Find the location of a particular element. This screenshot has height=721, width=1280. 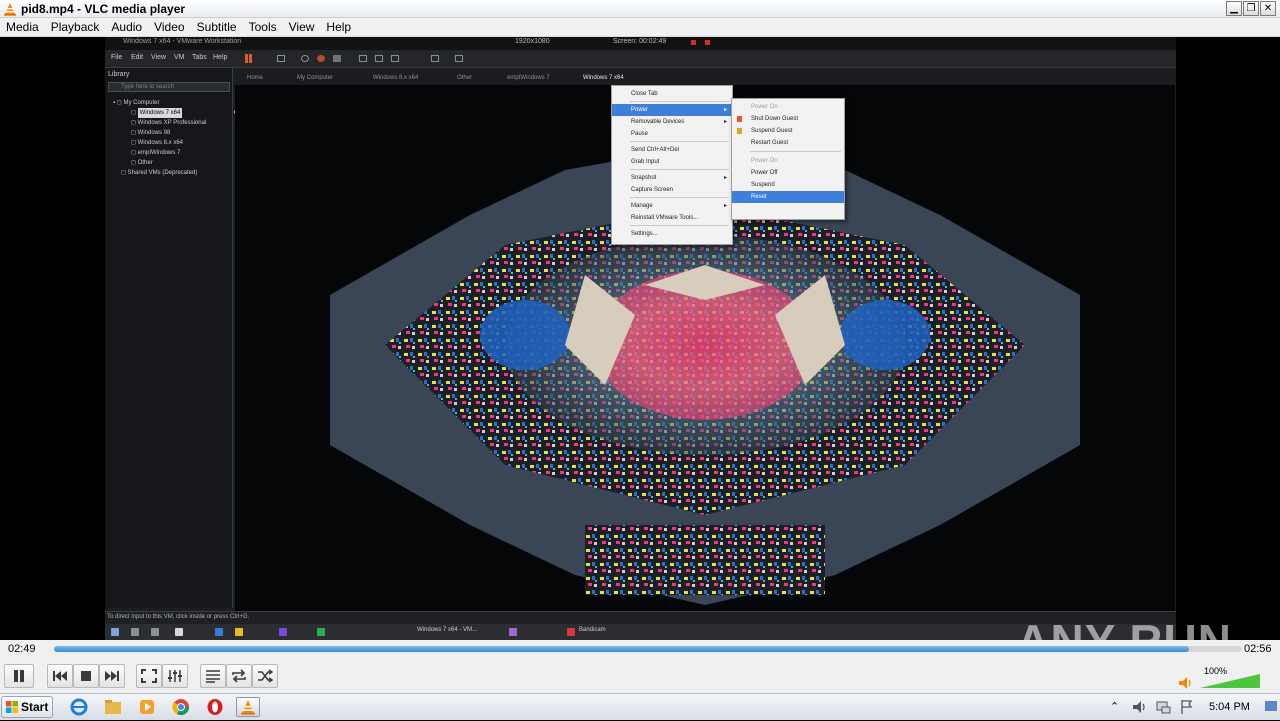

taskbar-explorer is located at coordinates (113, 707).